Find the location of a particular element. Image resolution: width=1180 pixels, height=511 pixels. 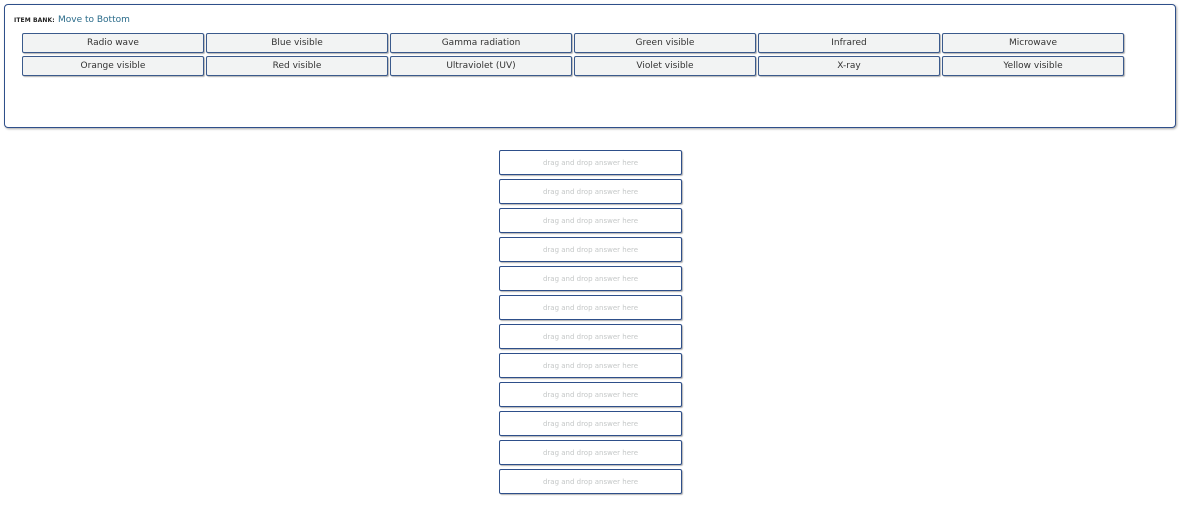

draggable-item: Radio wave is located at coordinates (113, 43).